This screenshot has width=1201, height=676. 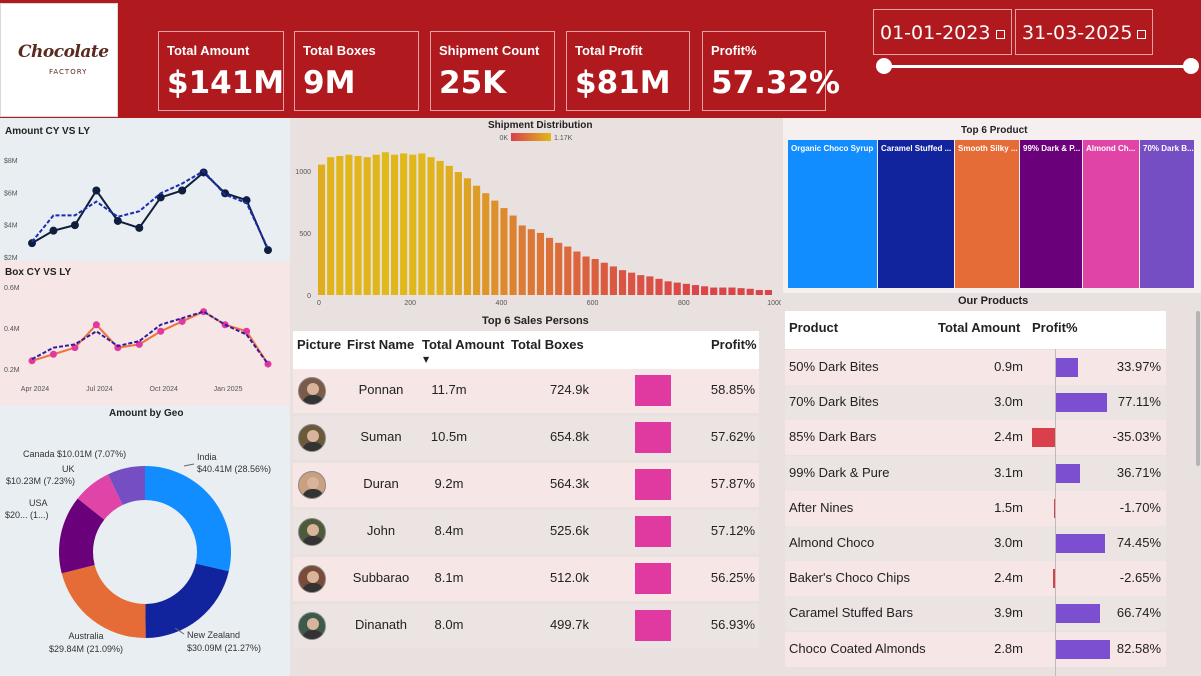 What do you see at coordinates (942, 32) in the screenshot?
I see `start-date-input: 01-01-2023` at bounding box center [942, 32].